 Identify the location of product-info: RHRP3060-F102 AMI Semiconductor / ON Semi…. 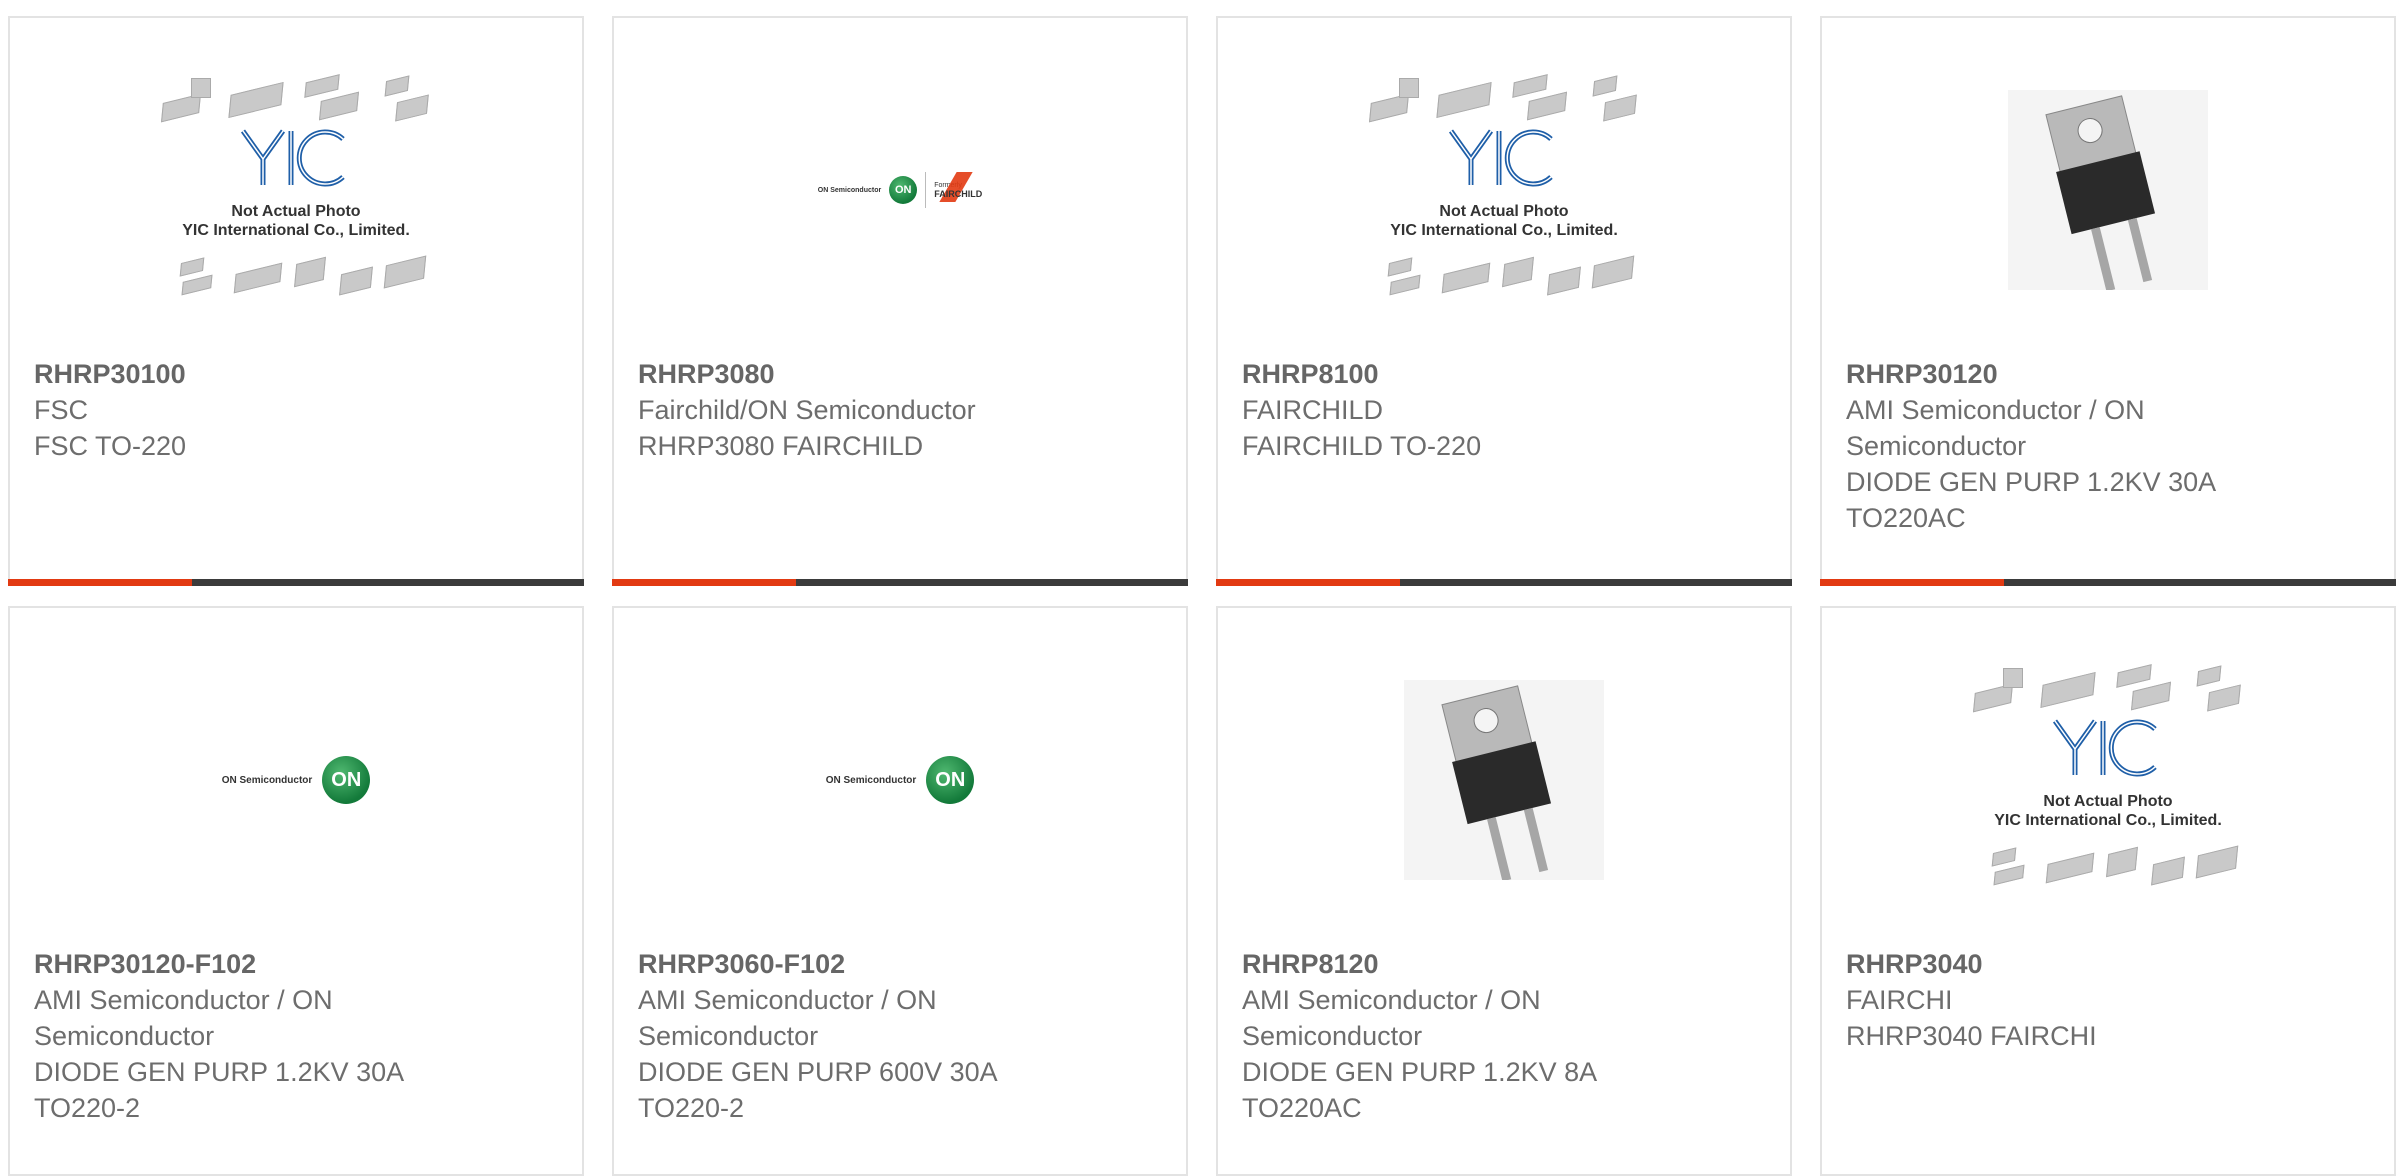
(900, 1036).